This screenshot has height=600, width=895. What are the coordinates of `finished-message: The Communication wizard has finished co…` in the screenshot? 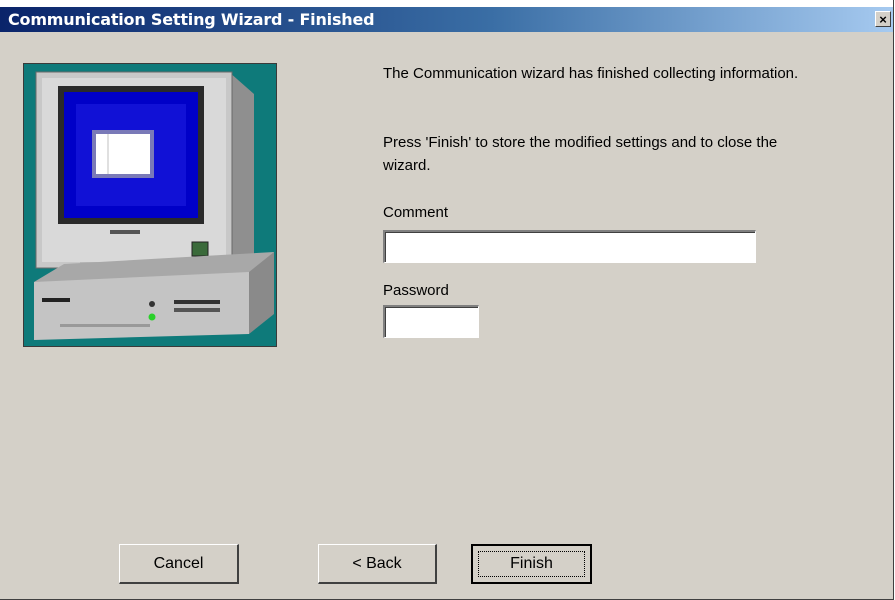 It's located at (591, 73).